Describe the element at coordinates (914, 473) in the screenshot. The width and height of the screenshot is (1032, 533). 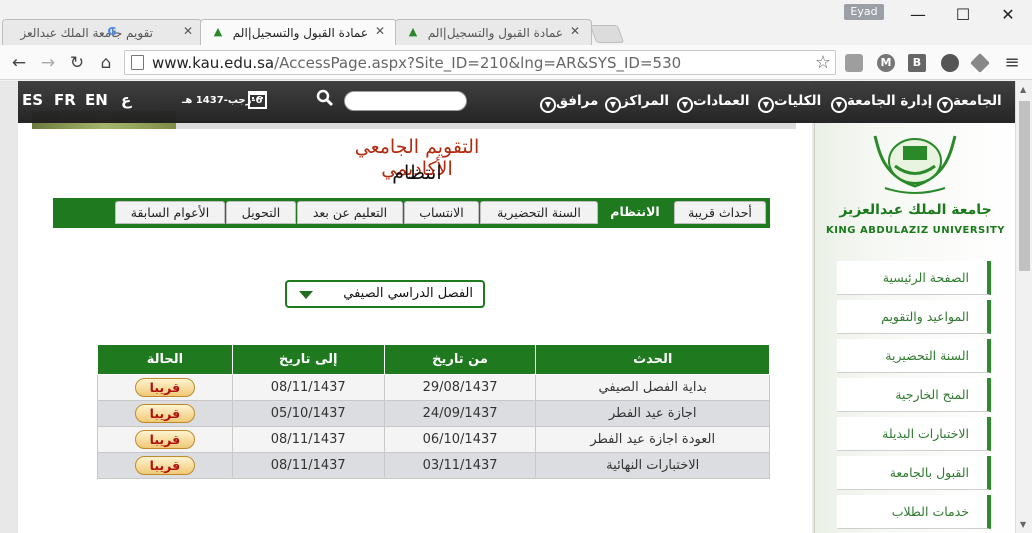
I see `sidebar-item-admission: القبول بالجامعة` at that location.